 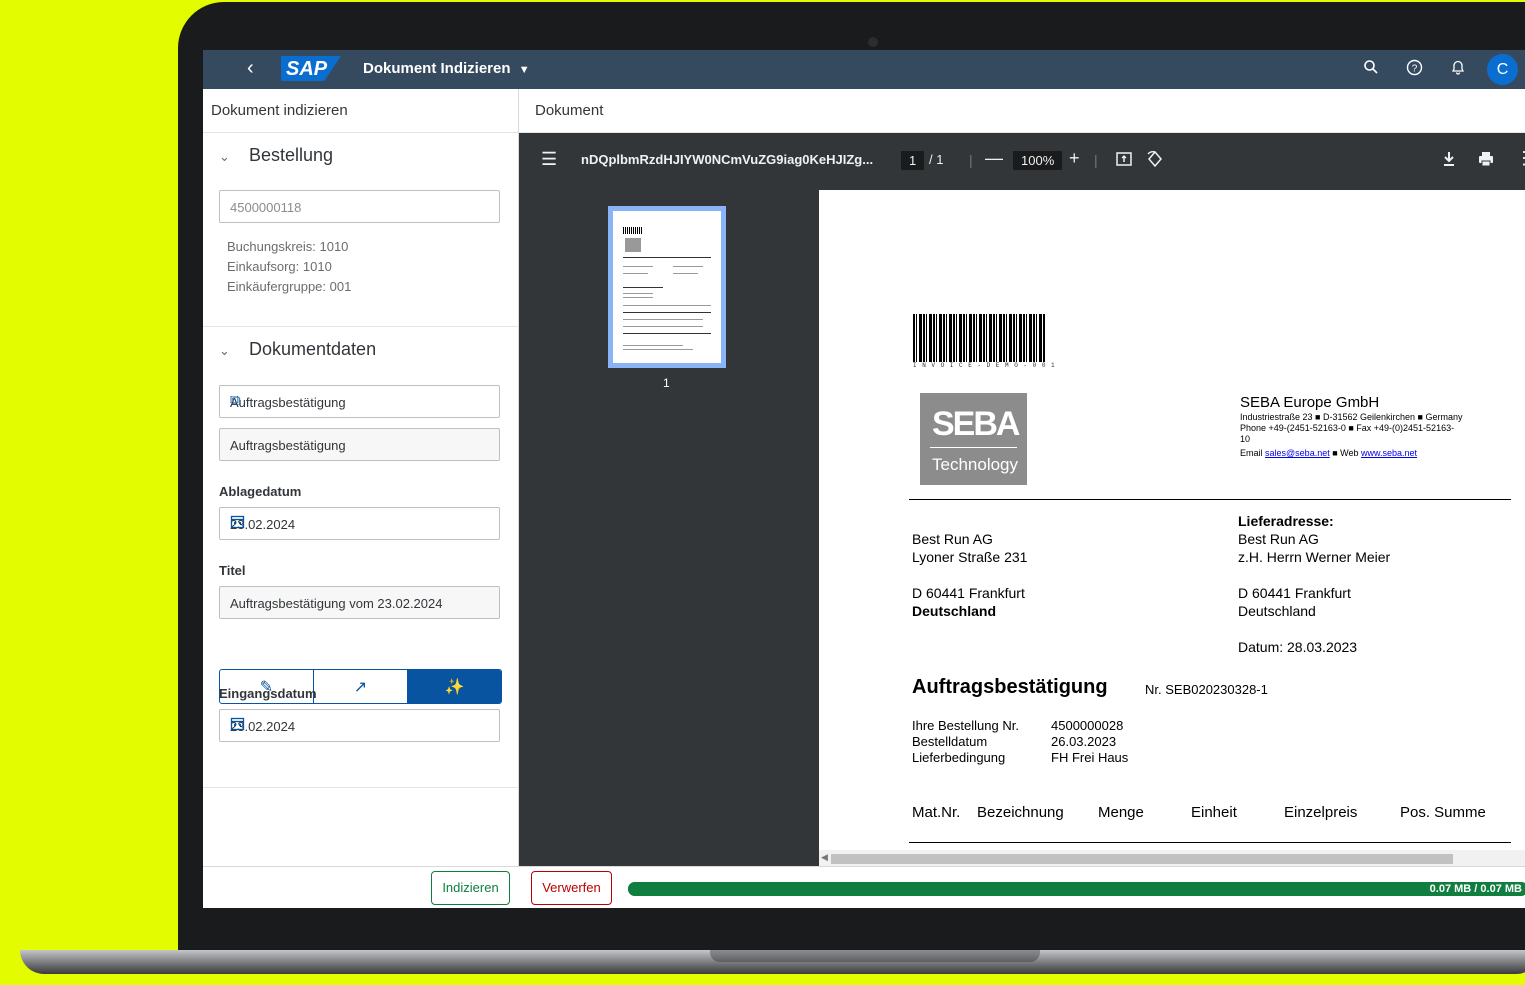 What do you see at coordinates (1214, 812) in the screenshot?
I see `table-header: Einheit` at bounding box center [1214, 812].